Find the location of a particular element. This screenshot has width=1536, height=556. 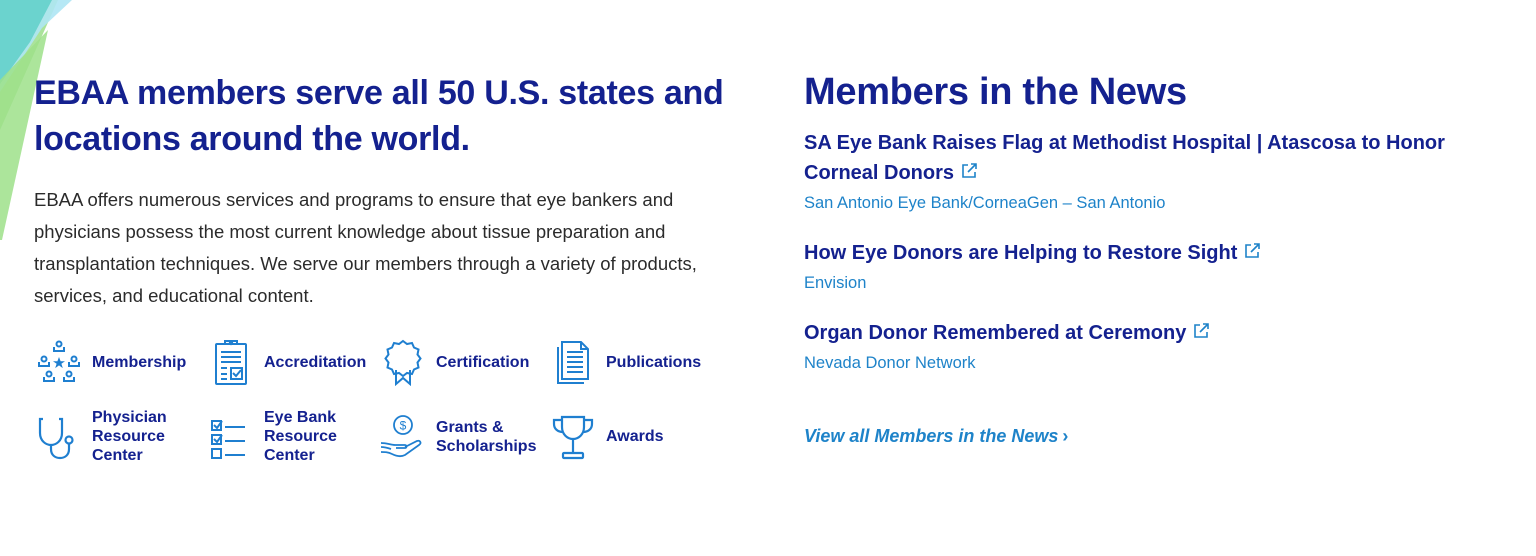

service-grants-scholarships: $ Grants & Scholarships is located at coordinates (463, 436).